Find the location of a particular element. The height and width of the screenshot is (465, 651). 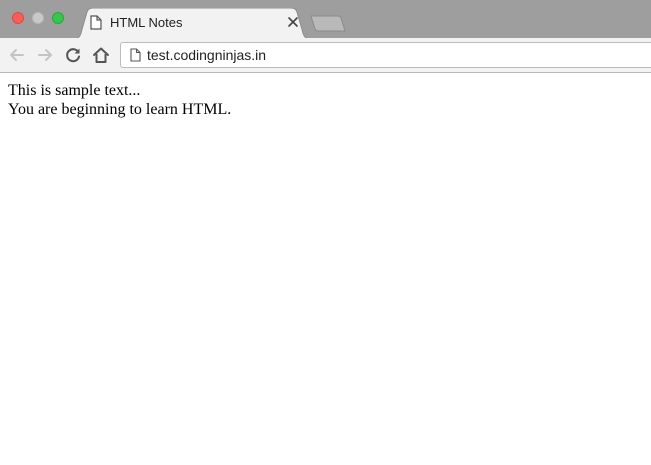

forward-arrow-icon is located at coordinates (45, 55).